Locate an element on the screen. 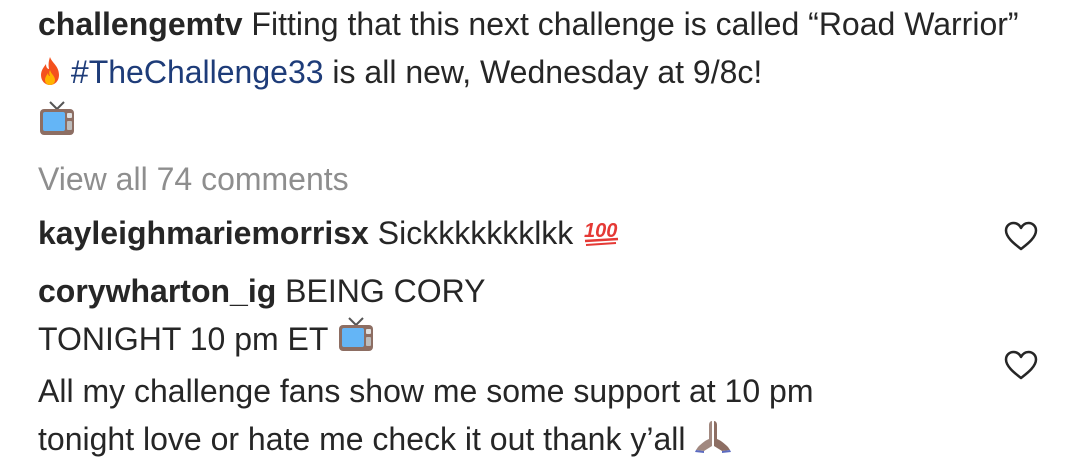  comment-text: Sickkkkkkklkk is located at coordinates (475, 233).